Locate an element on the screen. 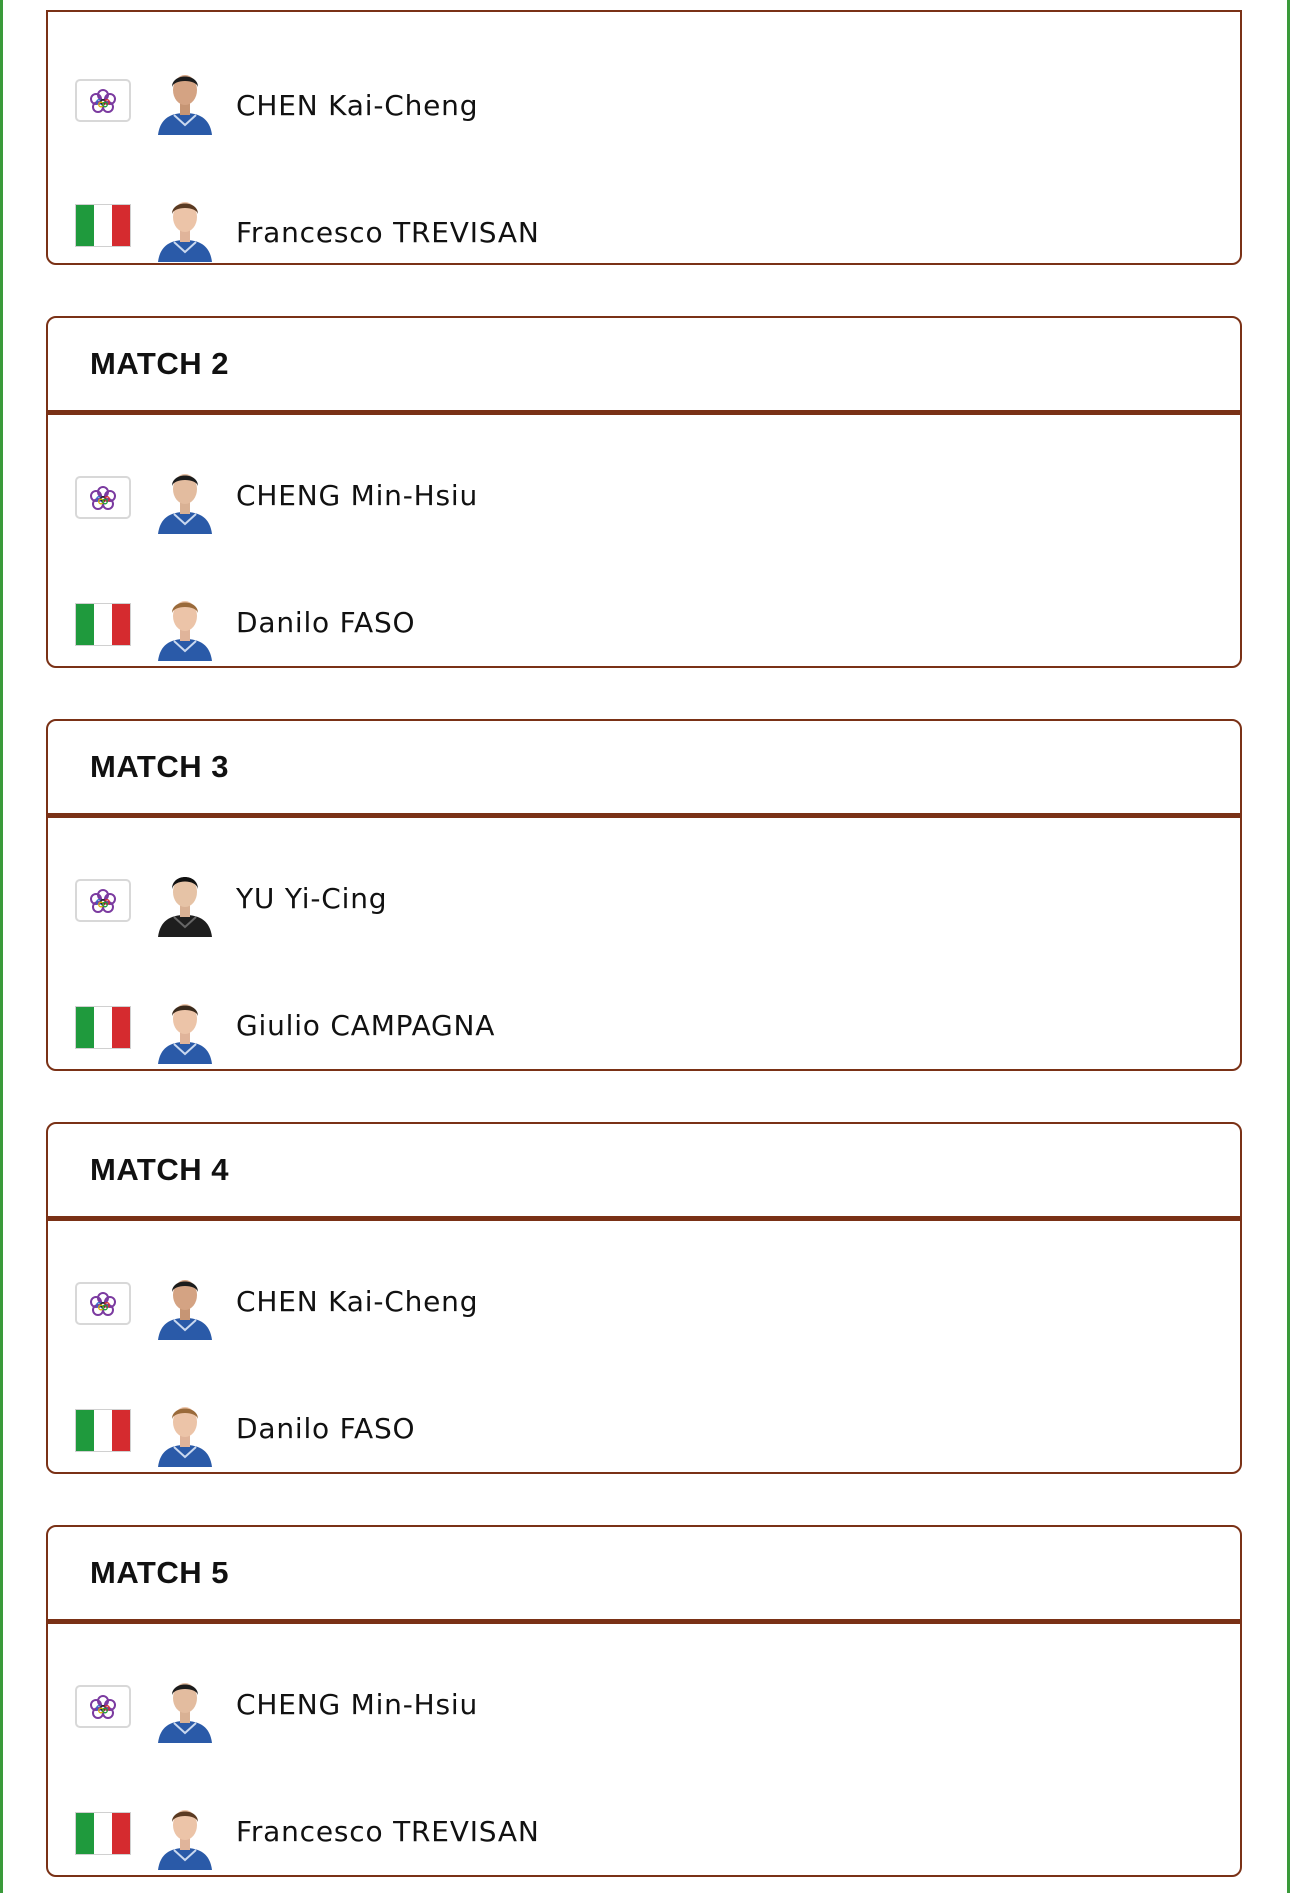 The image size is (1290, 1893). match-title: MATCH 2 is located at coordinates (159, 363).